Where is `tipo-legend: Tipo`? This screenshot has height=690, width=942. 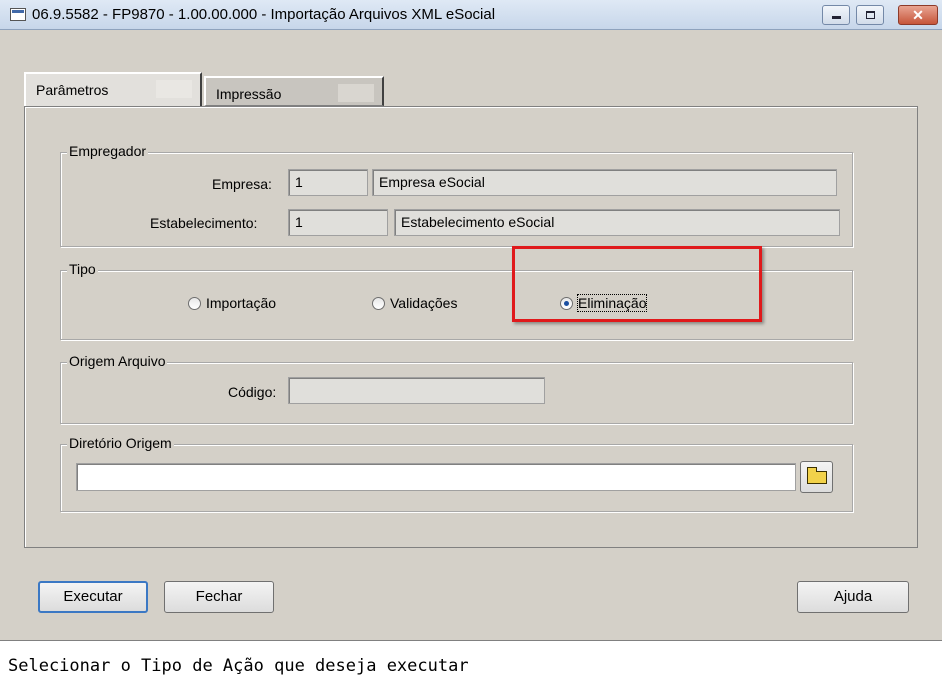 tipo-legend: Tipo is located at coordinates (82, 269).